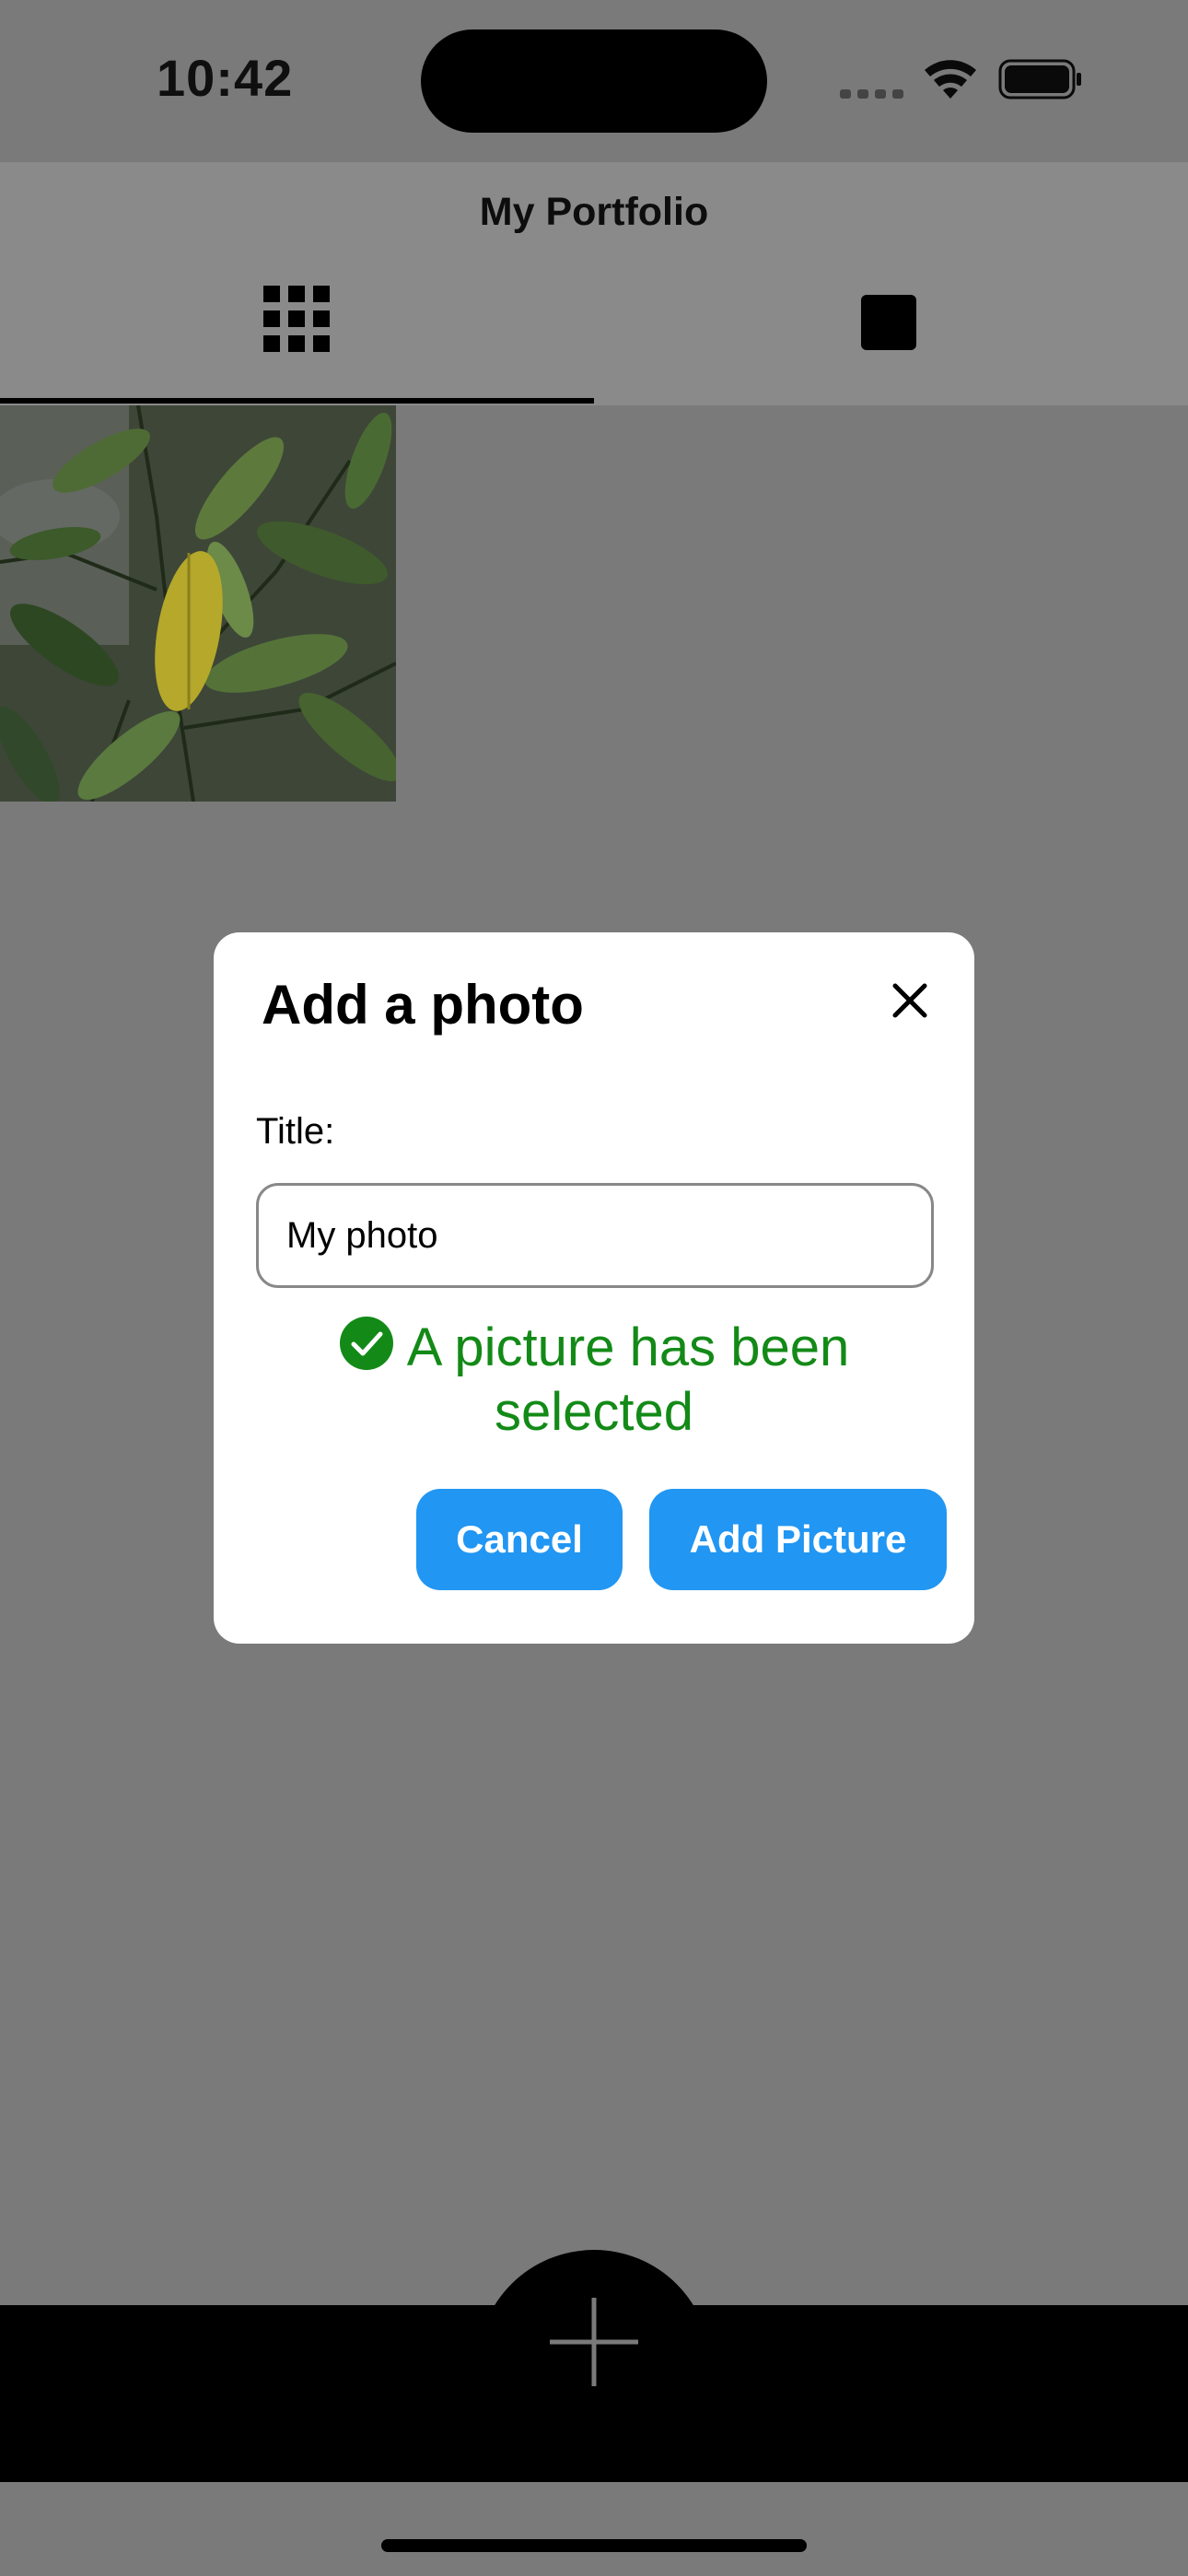 The image size is (1188, 2576). I want to click on plus-icon, so click(594, 2342).